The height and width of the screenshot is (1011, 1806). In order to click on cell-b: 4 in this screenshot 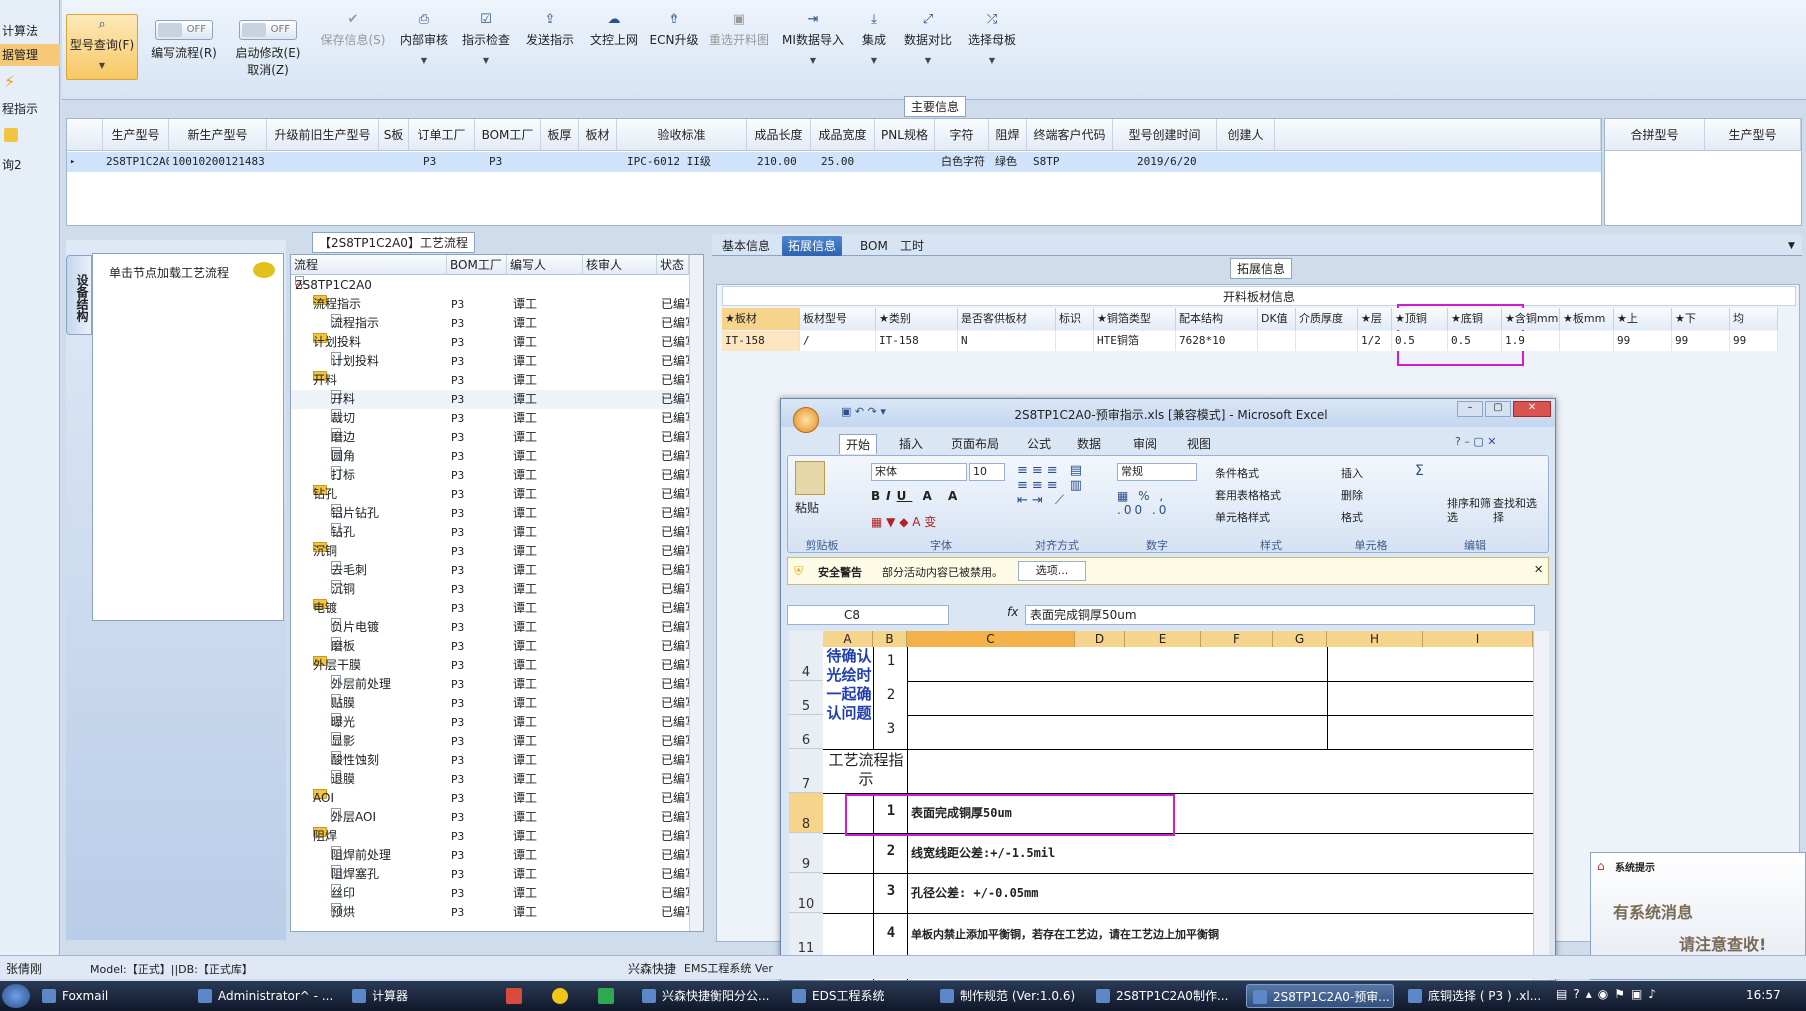, I will do `click(891, 935)`.